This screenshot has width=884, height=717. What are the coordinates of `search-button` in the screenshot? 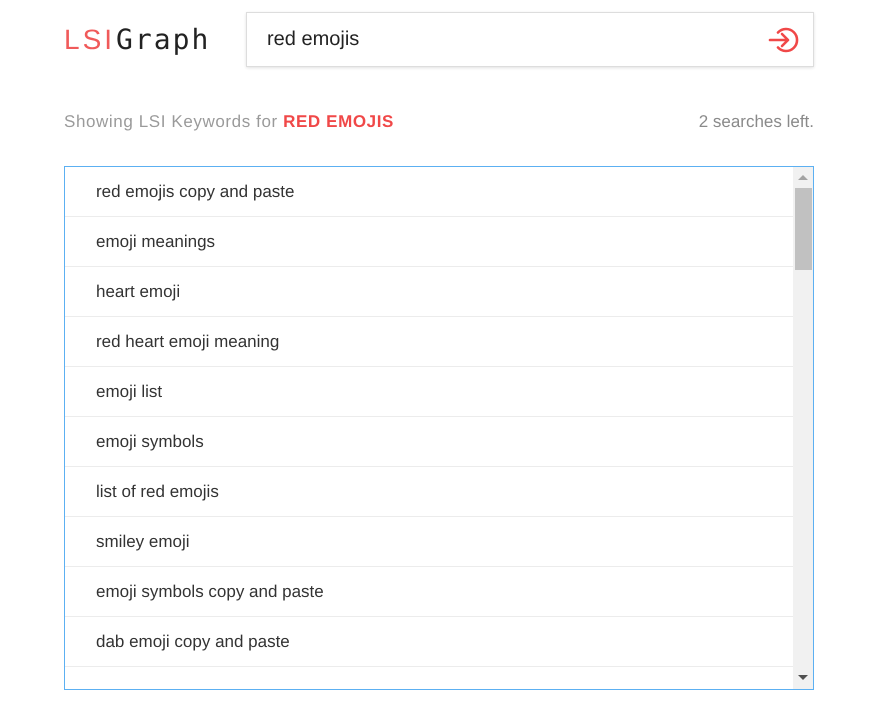 It's located at (784, 40).